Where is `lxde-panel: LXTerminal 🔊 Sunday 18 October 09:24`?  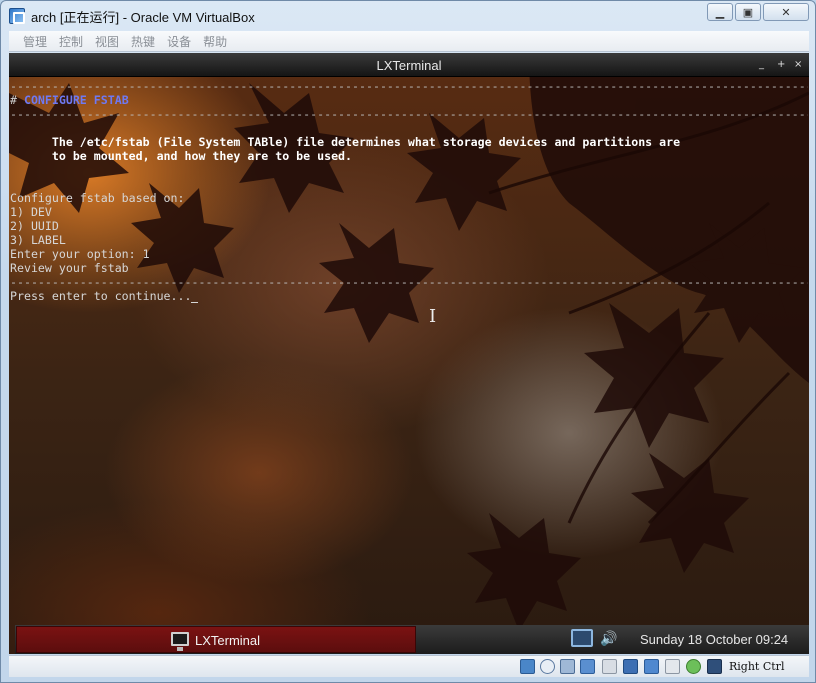 lxde-panel: LXTerminal 🔊 Sunday 18 October 09:24 is located at coordinates (412, 639).